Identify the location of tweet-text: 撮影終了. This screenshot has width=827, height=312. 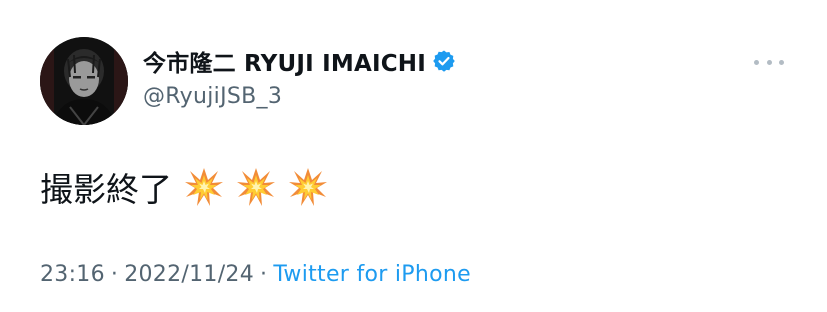
(184, 187).